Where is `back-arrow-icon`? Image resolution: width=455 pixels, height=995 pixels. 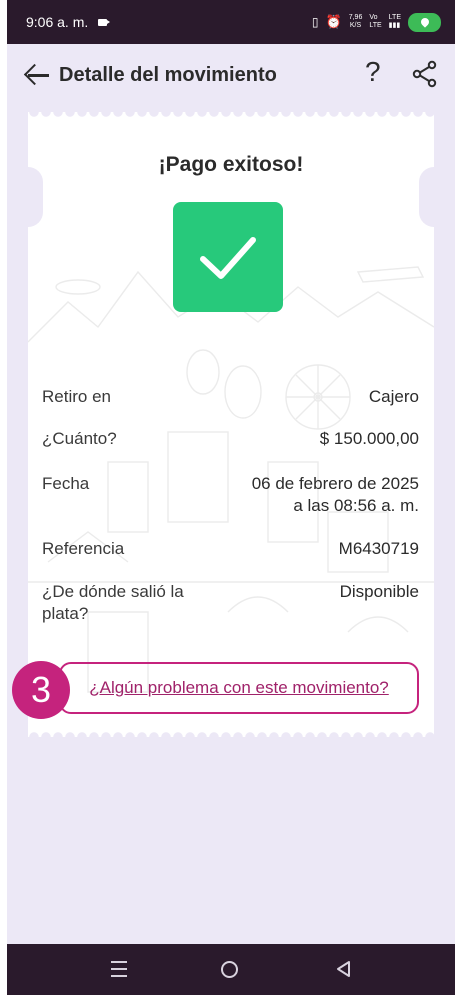
back-arrow-icon is located at coordinates (37, 75).